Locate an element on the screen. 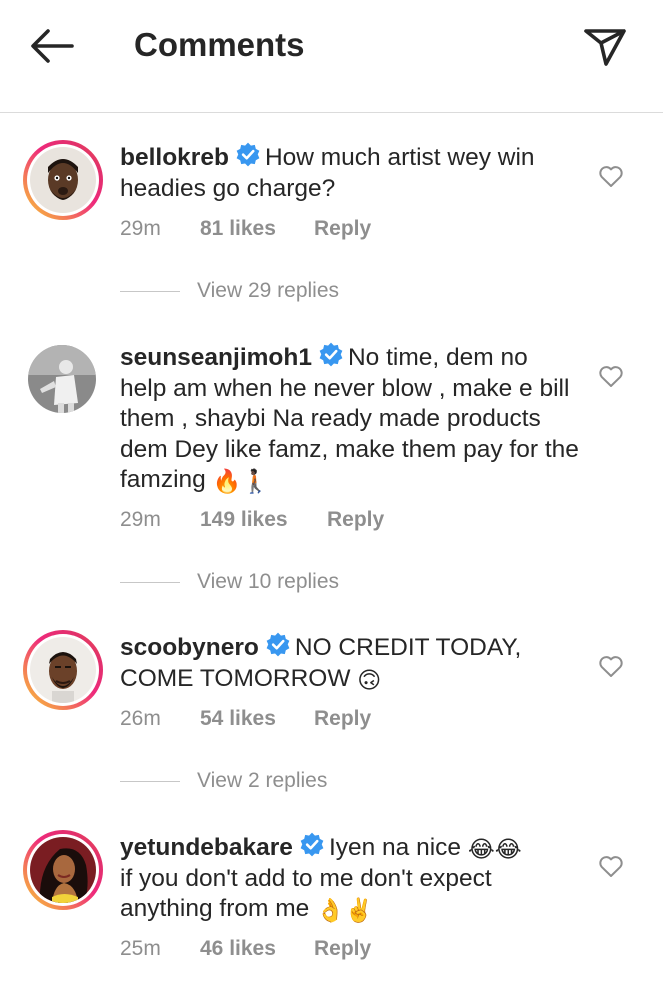  ok-victory-hand-emoji: 👌✌️ is located at coordinates (345, 910).